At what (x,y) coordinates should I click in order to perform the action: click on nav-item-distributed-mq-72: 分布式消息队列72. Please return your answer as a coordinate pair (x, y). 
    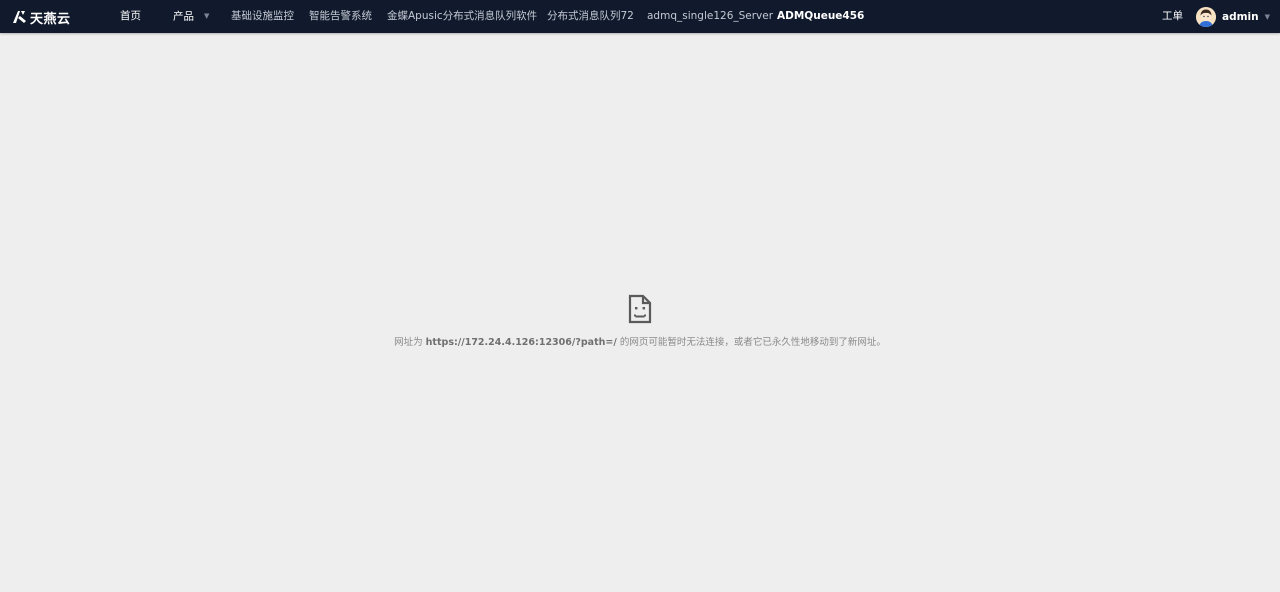
    Looking at the image, I should click on (590, 16).